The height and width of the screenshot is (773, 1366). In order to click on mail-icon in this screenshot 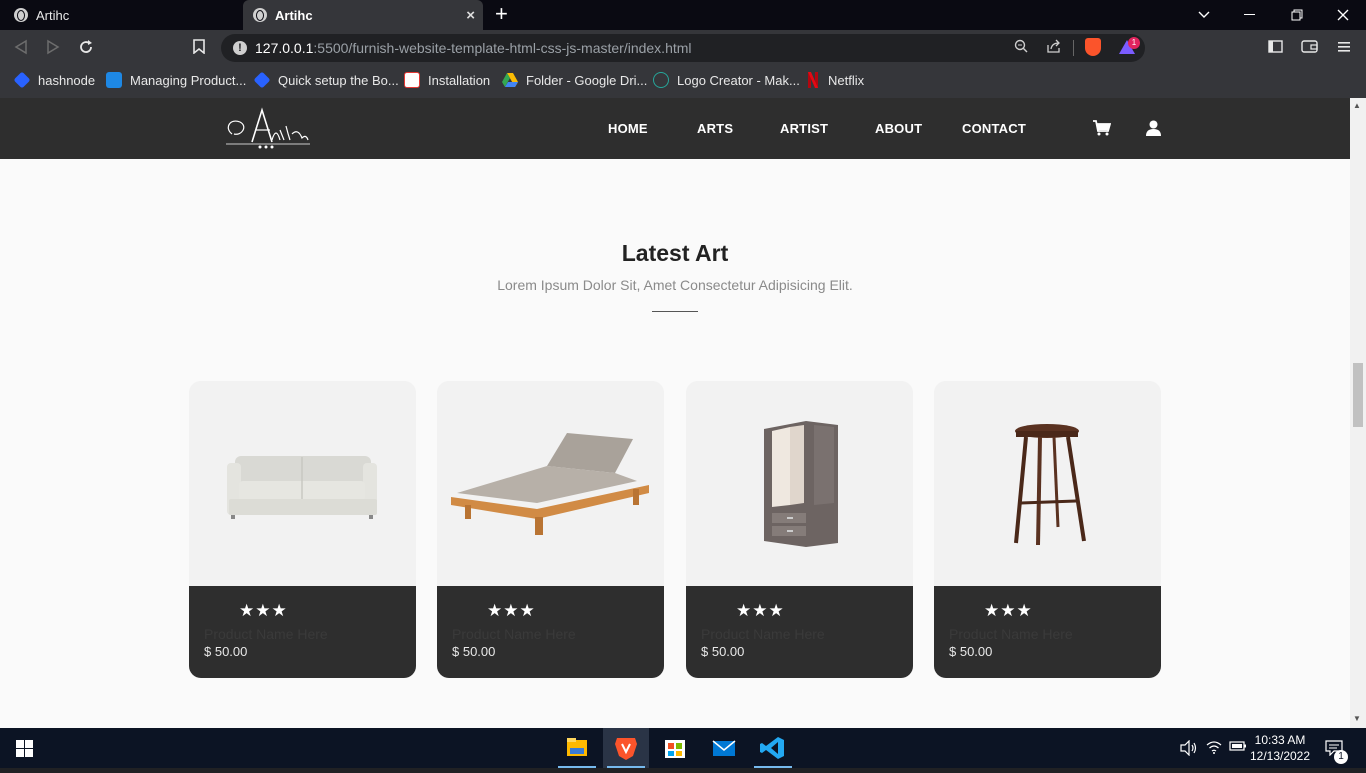, I will do `click(724, 748)`.